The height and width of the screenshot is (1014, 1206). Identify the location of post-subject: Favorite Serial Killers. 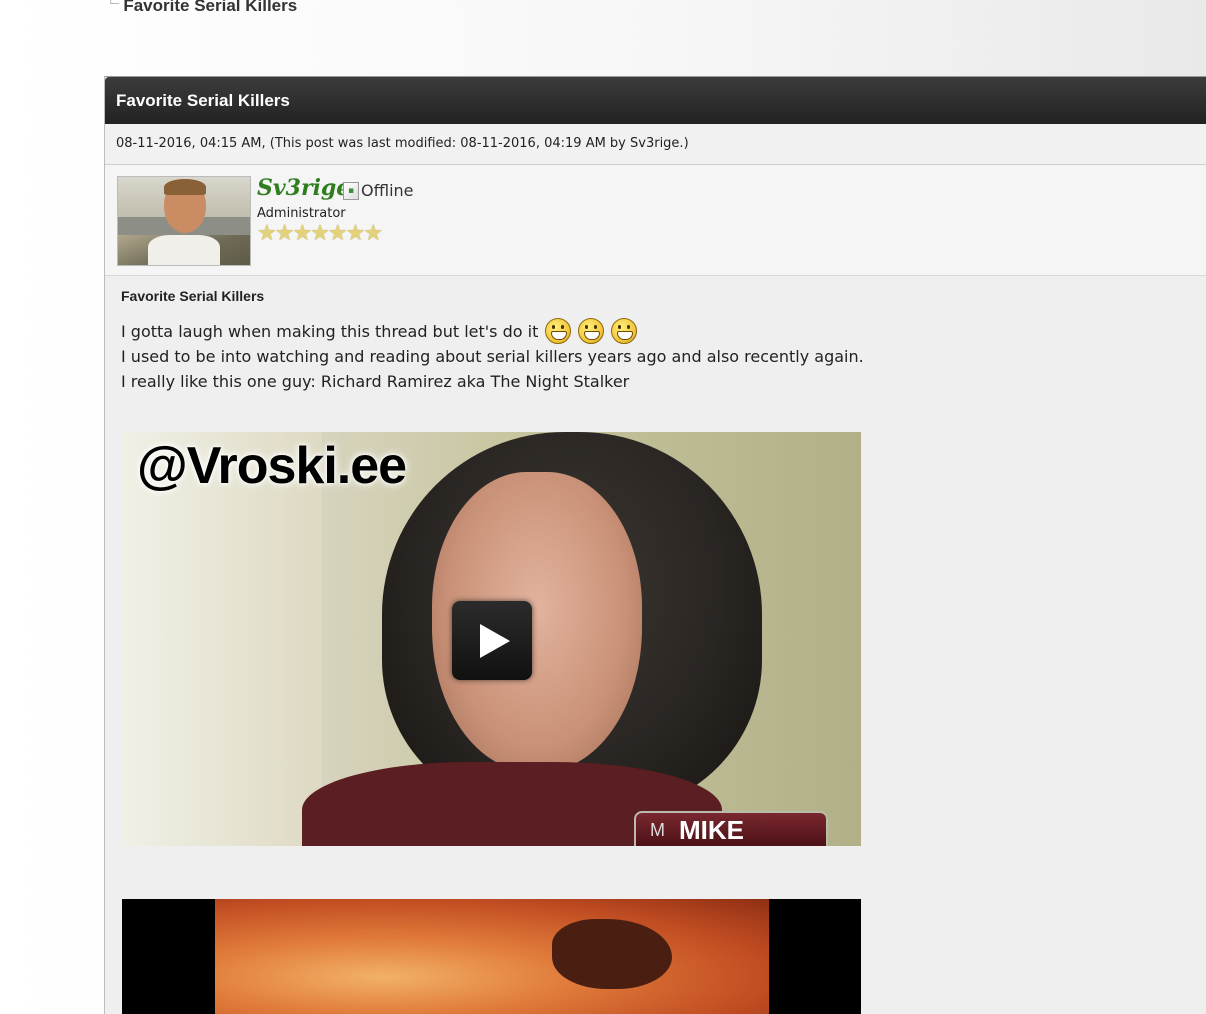
(193, 296).